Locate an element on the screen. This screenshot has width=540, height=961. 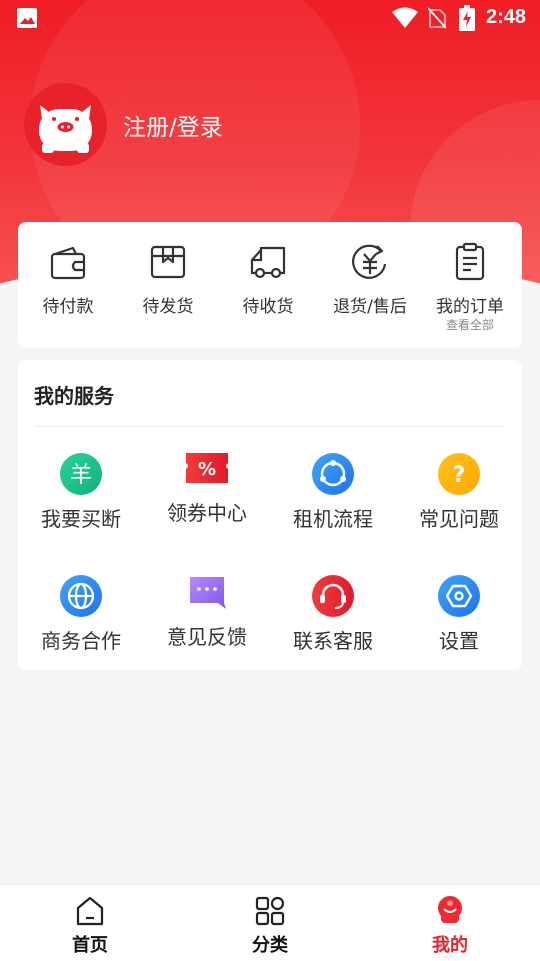
order-label: 退货/售后 is located at coordinates (370, 307).